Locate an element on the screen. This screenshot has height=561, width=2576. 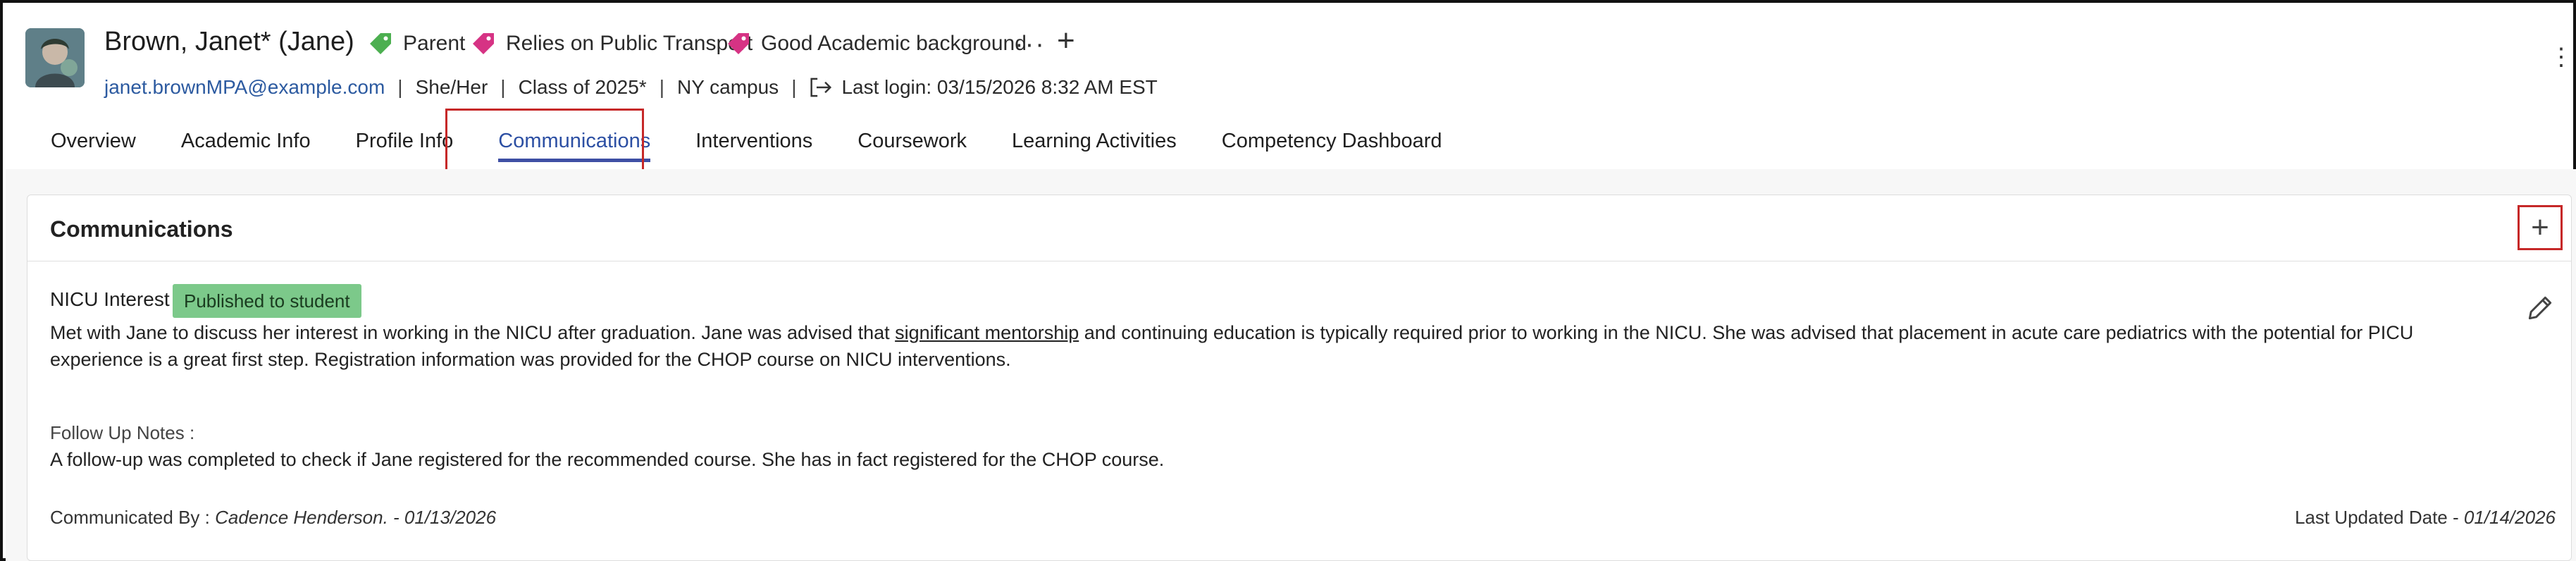
student-name: Brown, Janet* (Jane) is located at coordinates (229, 41).